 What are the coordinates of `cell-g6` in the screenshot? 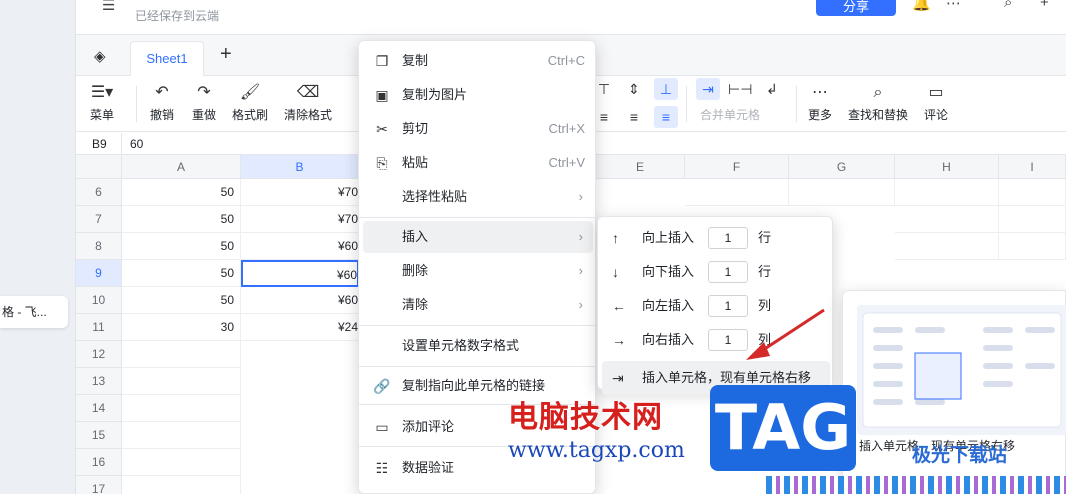 It's located at (842, 192).